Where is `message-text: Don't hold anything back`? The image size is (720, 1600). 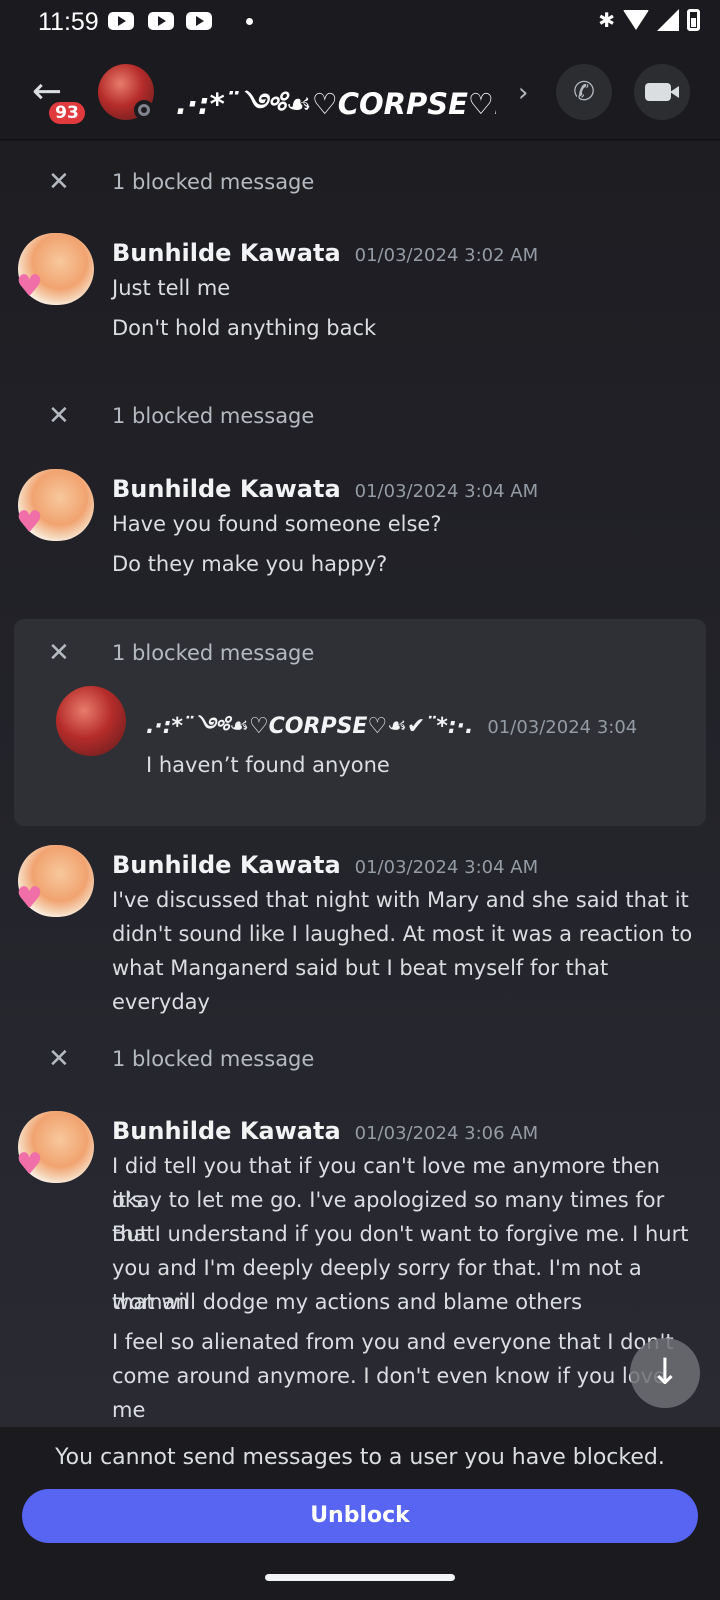
message-text: Don't hold anything back is located at coordinates (244, 328).